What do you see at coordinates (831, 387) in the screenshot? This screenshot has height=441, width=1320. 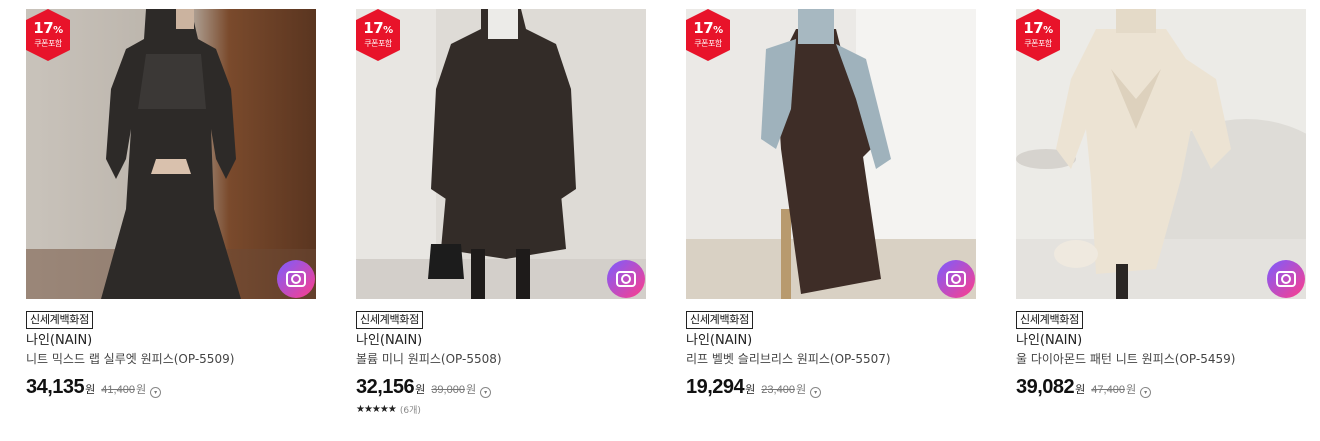 I see `price-row: 19,294 원 23,400 원 ▾` at bounding box center [831, 387].